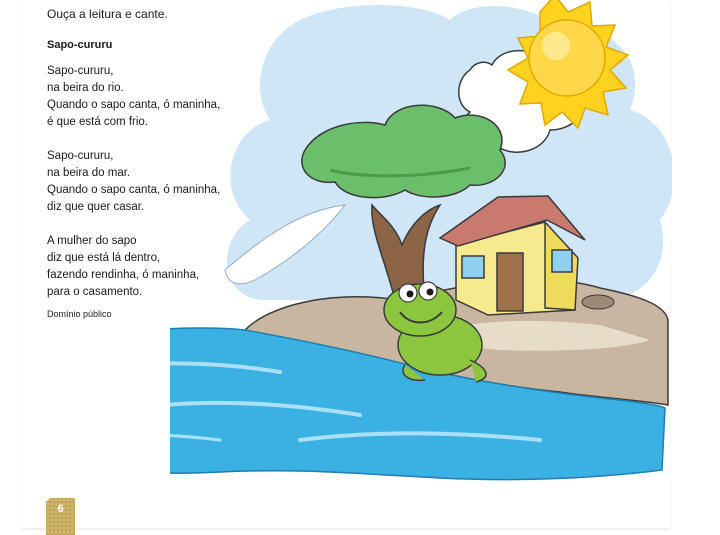 Image resolution: width=720 pixels, height=535 pixels. What do you see at coordinates (79, 314) in the screenshot?
I see `source-credit: Domínio público` at bounding box center [79, 314].